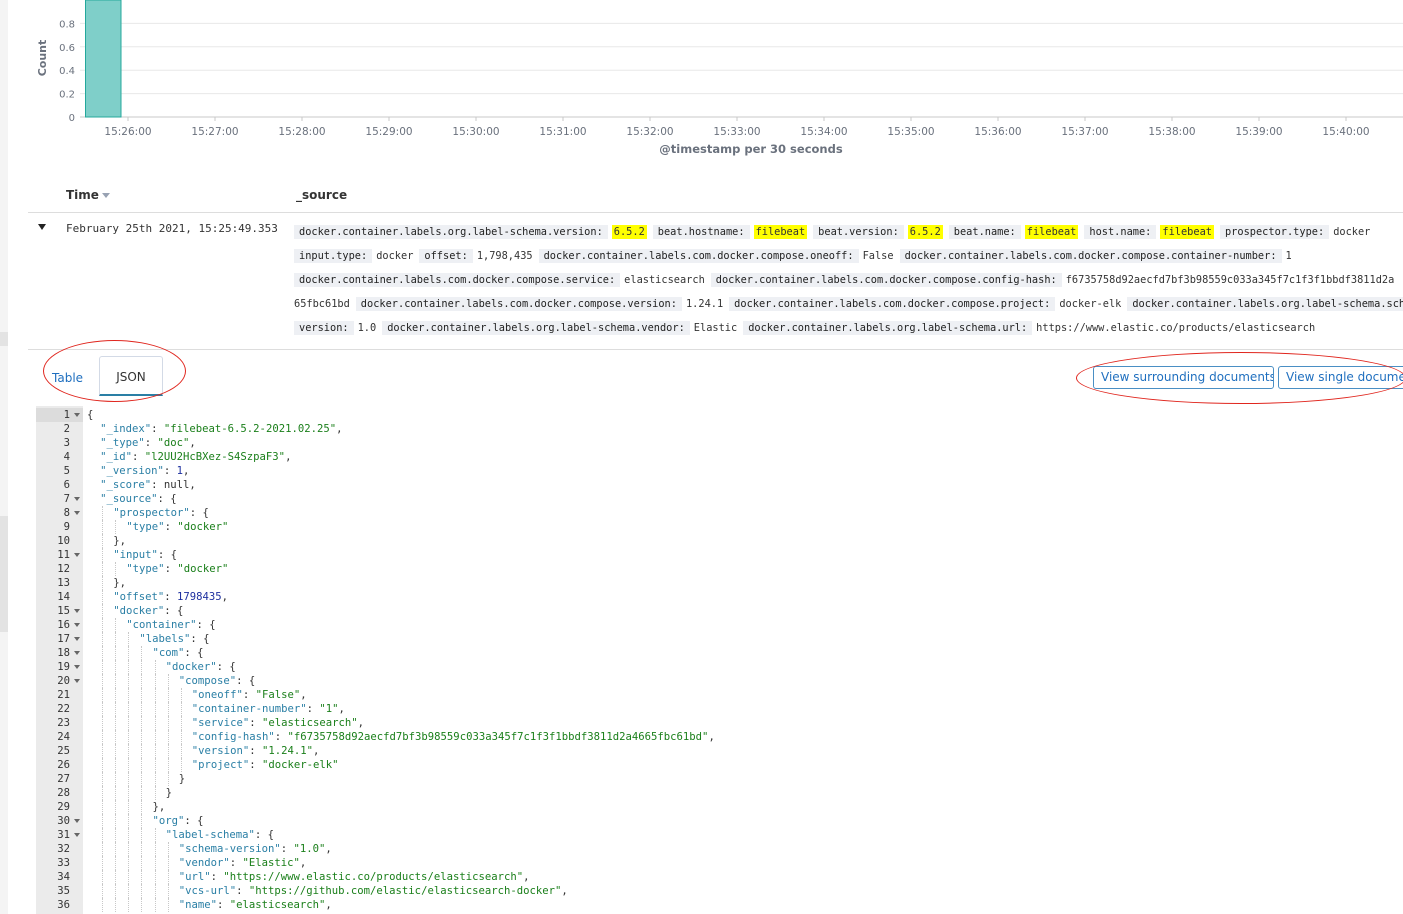  What do you see at coordinates (719, 443) in the screenshot?
I see `code-line: 3 "_type": "doc",` at bounding box center [719, 443].